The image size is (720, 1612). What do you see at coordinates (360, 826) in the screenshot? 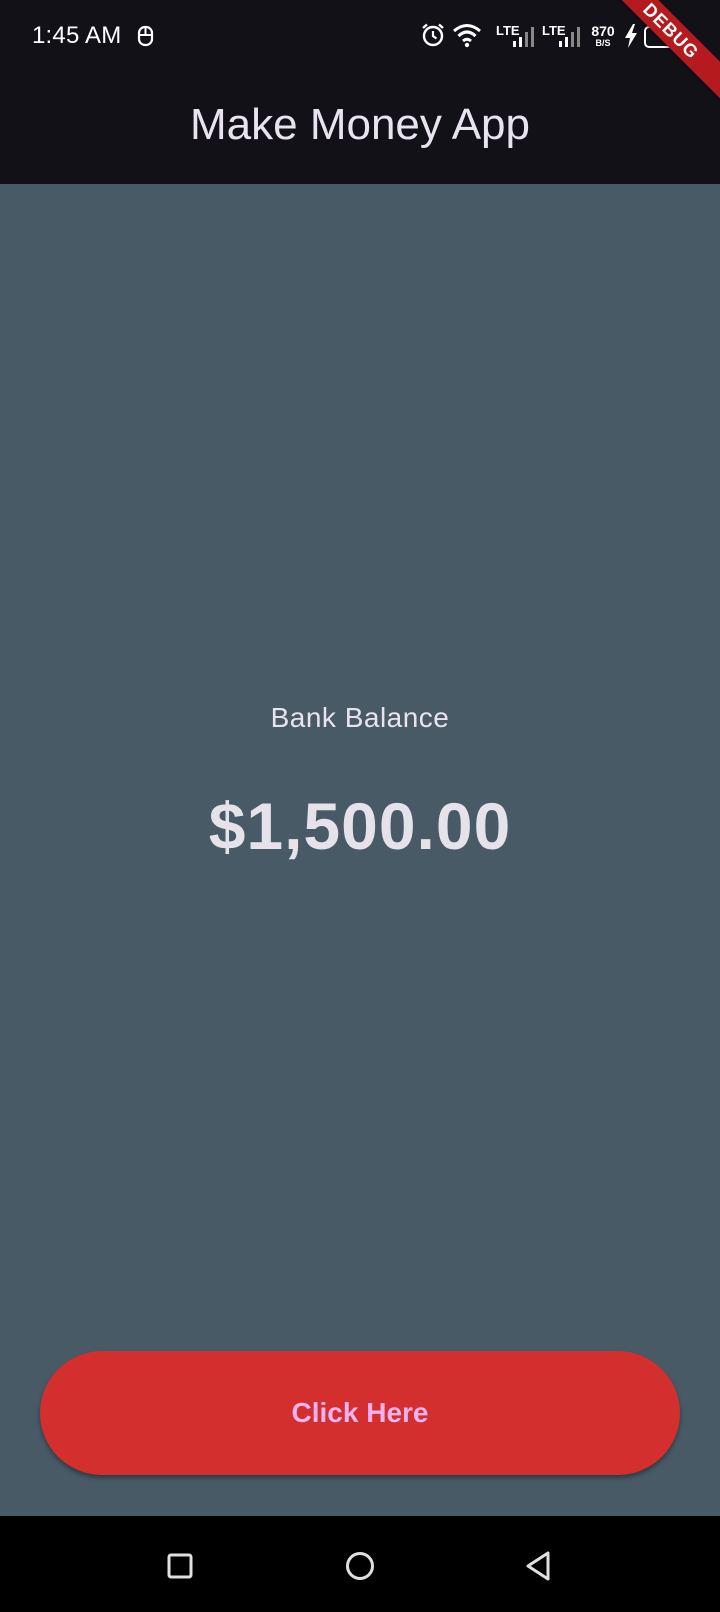
I see `balance-amount: $1,500.00` at bounding box center [360, 826].